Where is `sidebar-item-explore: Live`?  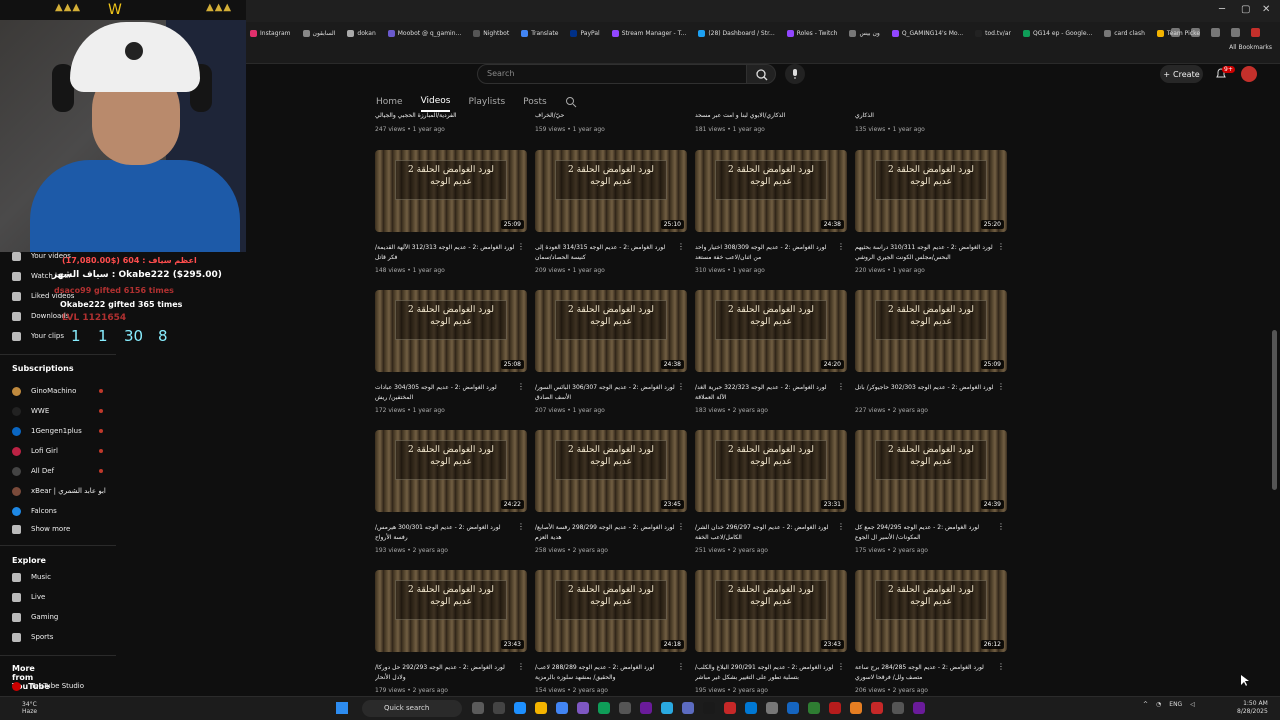 sidebar-item-explore: Live is located at coordinates (64, 597).